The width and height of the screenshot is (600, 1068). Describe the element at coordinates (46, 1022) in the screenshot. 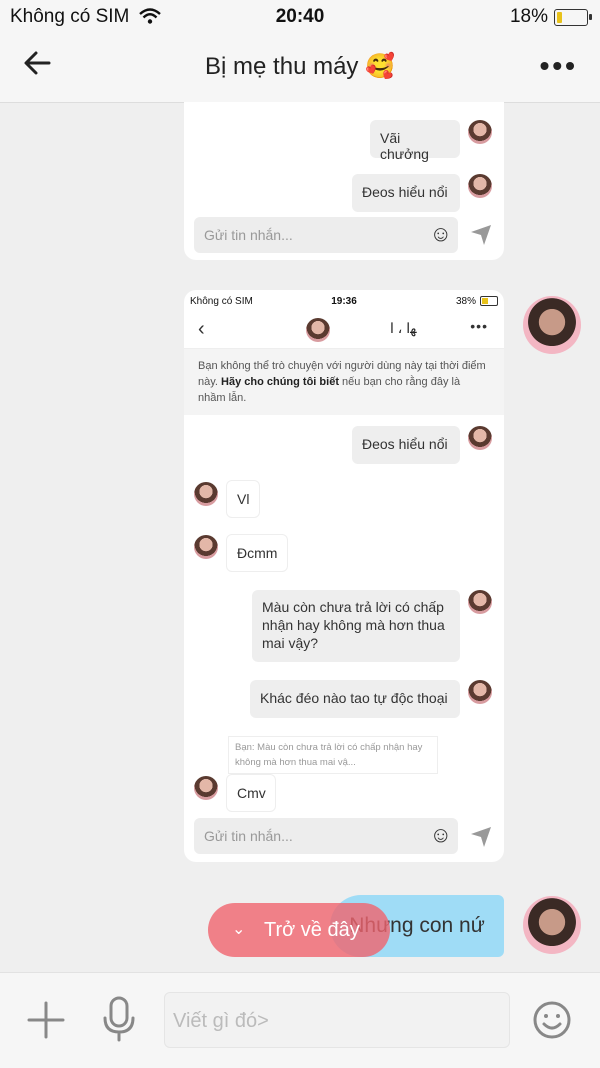

I see `plus-icon` at that location.